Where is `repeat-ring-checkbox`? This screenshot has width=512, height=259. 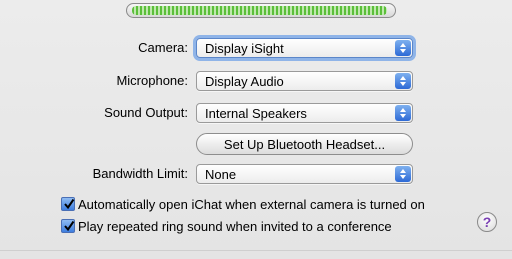 repeat-ring-checkbox is located at coordinates (68, 226).